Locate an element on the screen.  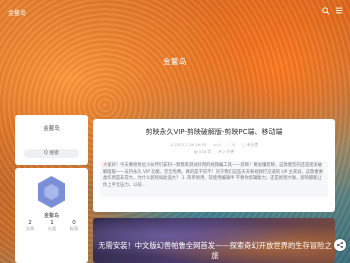
sidebar-search-button: Q 搜索 is located at coordinates (51, 153).